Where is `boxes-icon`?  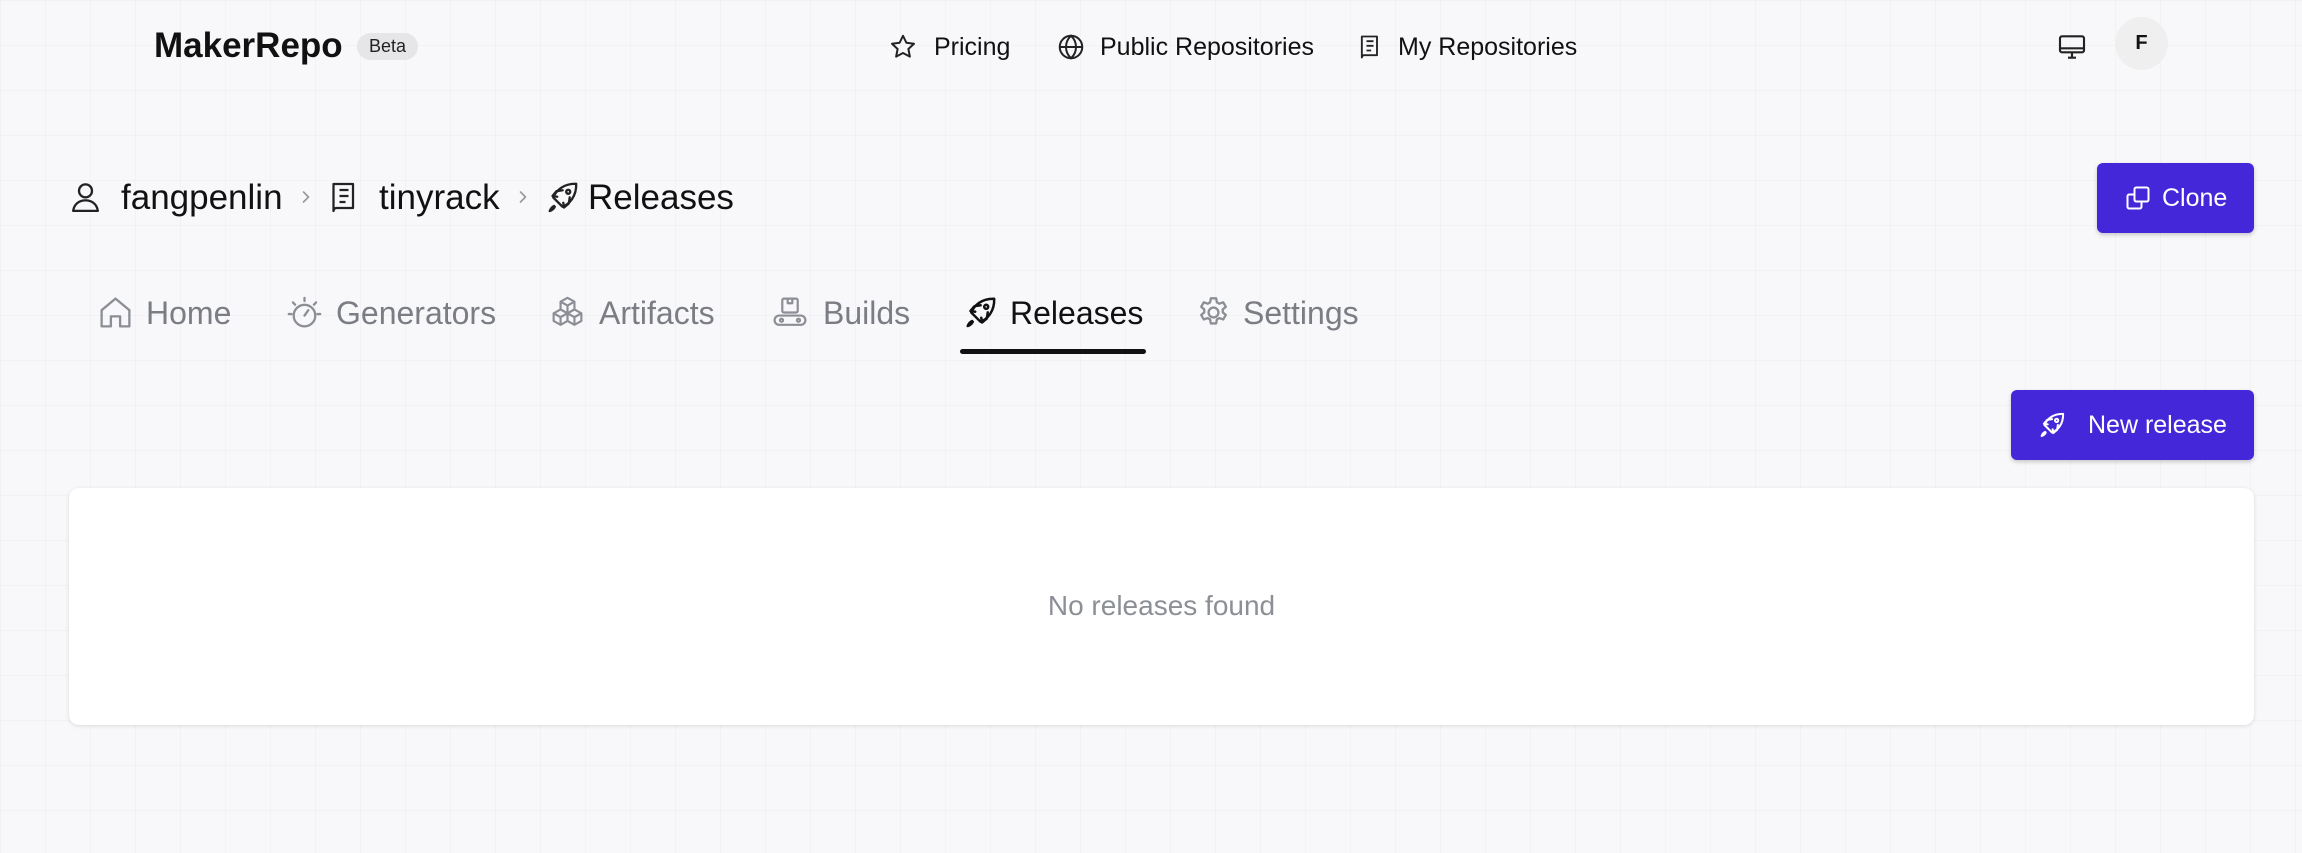
boxes-icon is located at coordinates (567, 312).